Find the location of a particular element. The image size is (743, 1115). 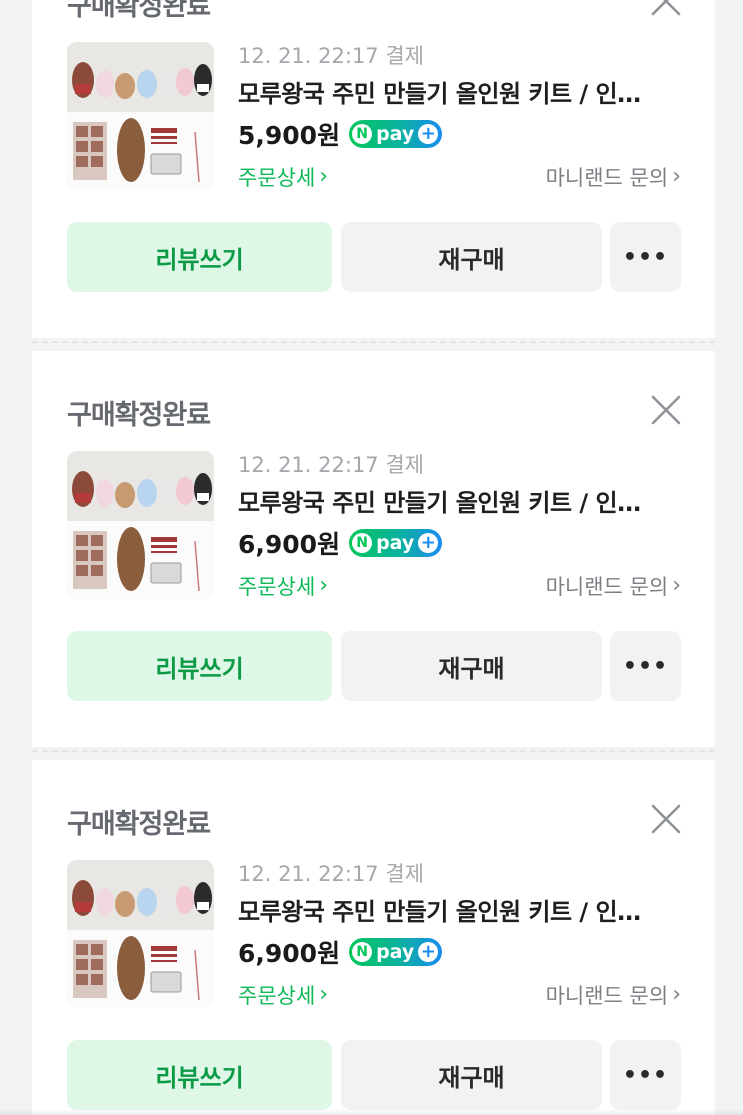

price-row: 5,900원 N pay + is located at coordinates (340, 134).